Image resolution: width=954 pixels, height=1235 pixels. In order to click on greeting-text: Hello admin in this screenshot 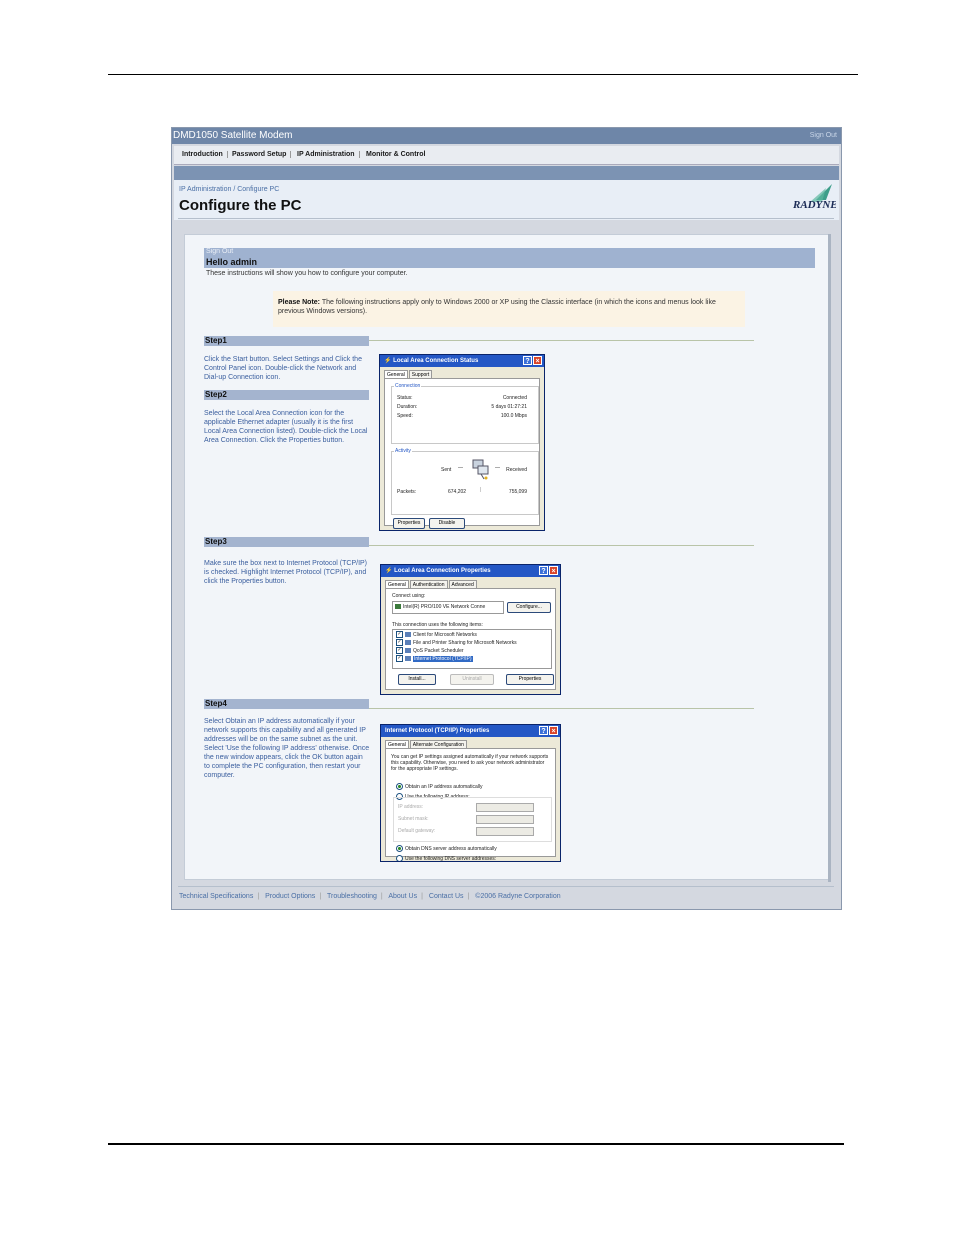, I will do `click(232, 262)`.